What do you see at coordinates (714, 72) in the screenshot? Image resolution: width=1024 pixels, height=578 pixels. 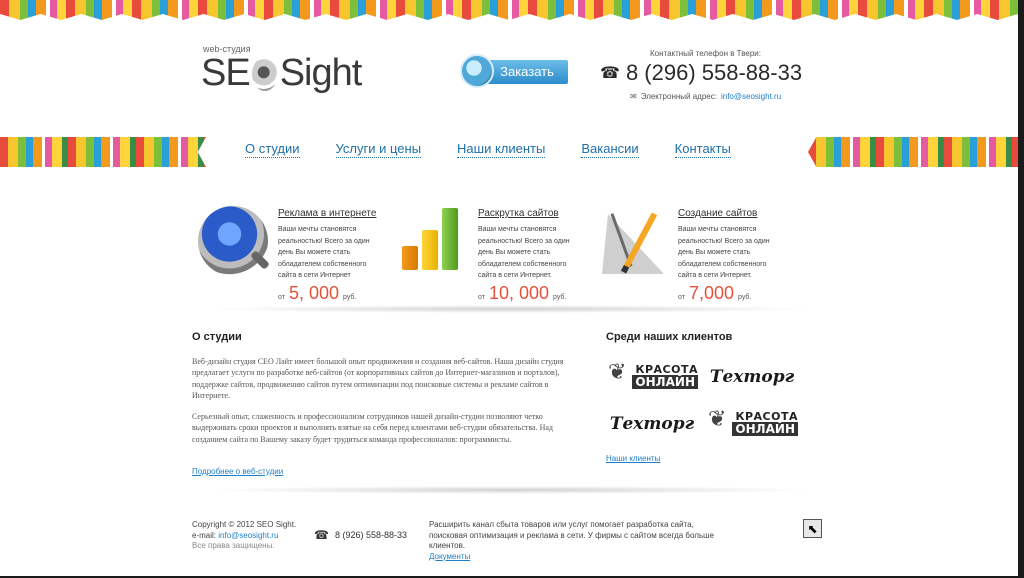 I see `header-phone-number: 8 (296) 558-88-33` at bounding box center [714, 72].